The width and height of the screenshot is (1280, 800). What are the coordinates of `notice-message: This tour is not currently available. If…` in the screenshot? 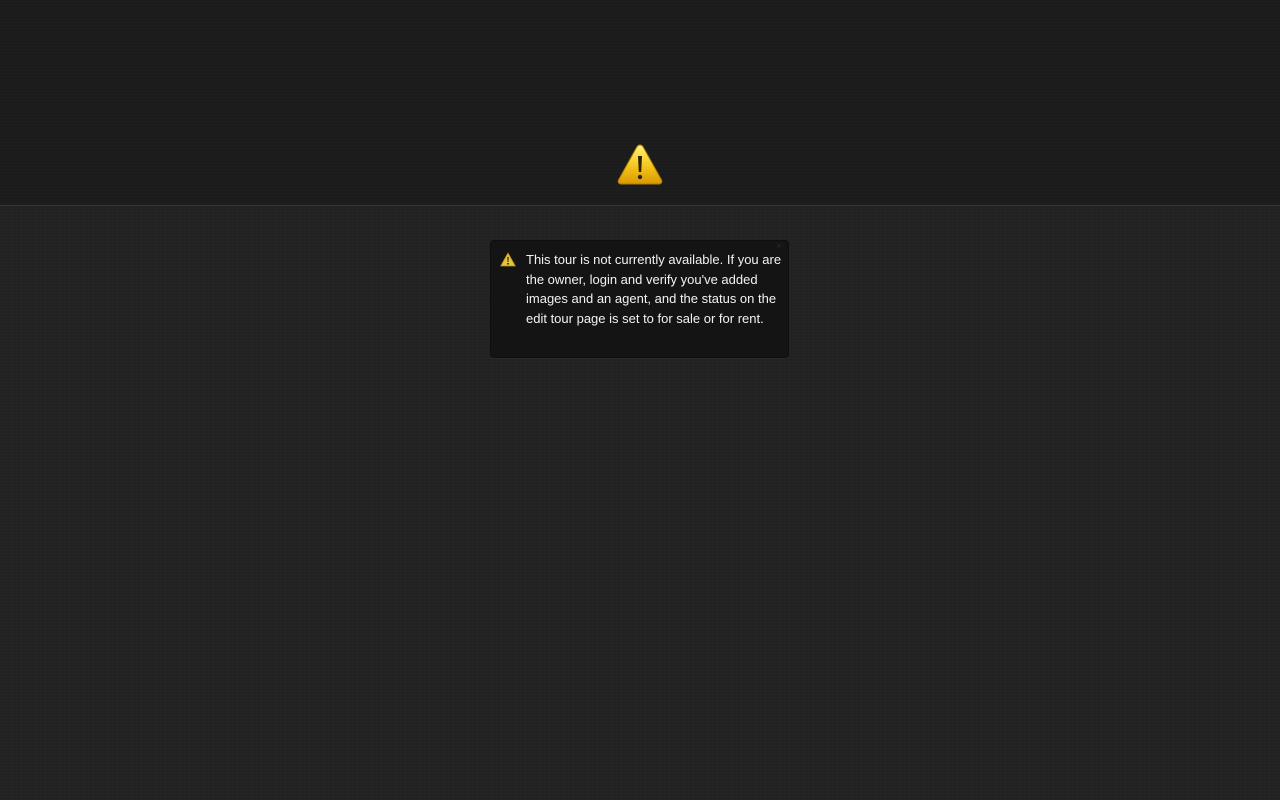 It's located at (654, 289).